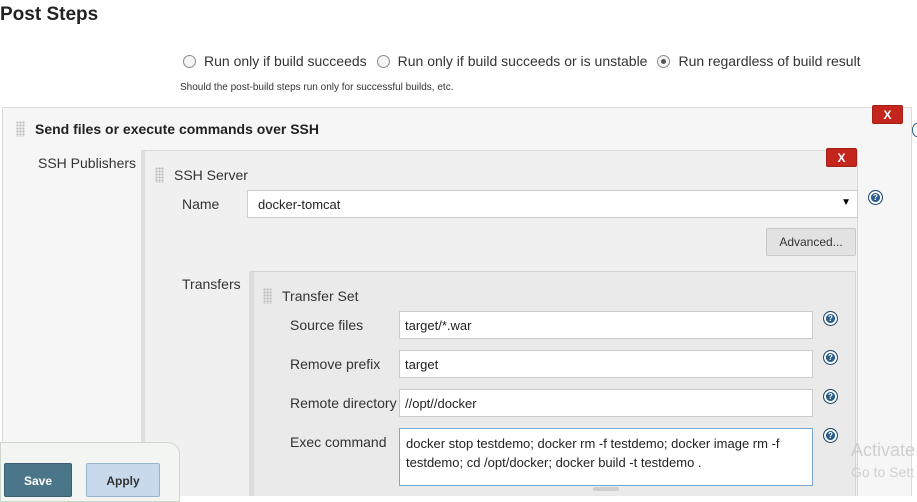  I want to click on radio-run-if-success: Run only if build succeeds, so click(275, 61).